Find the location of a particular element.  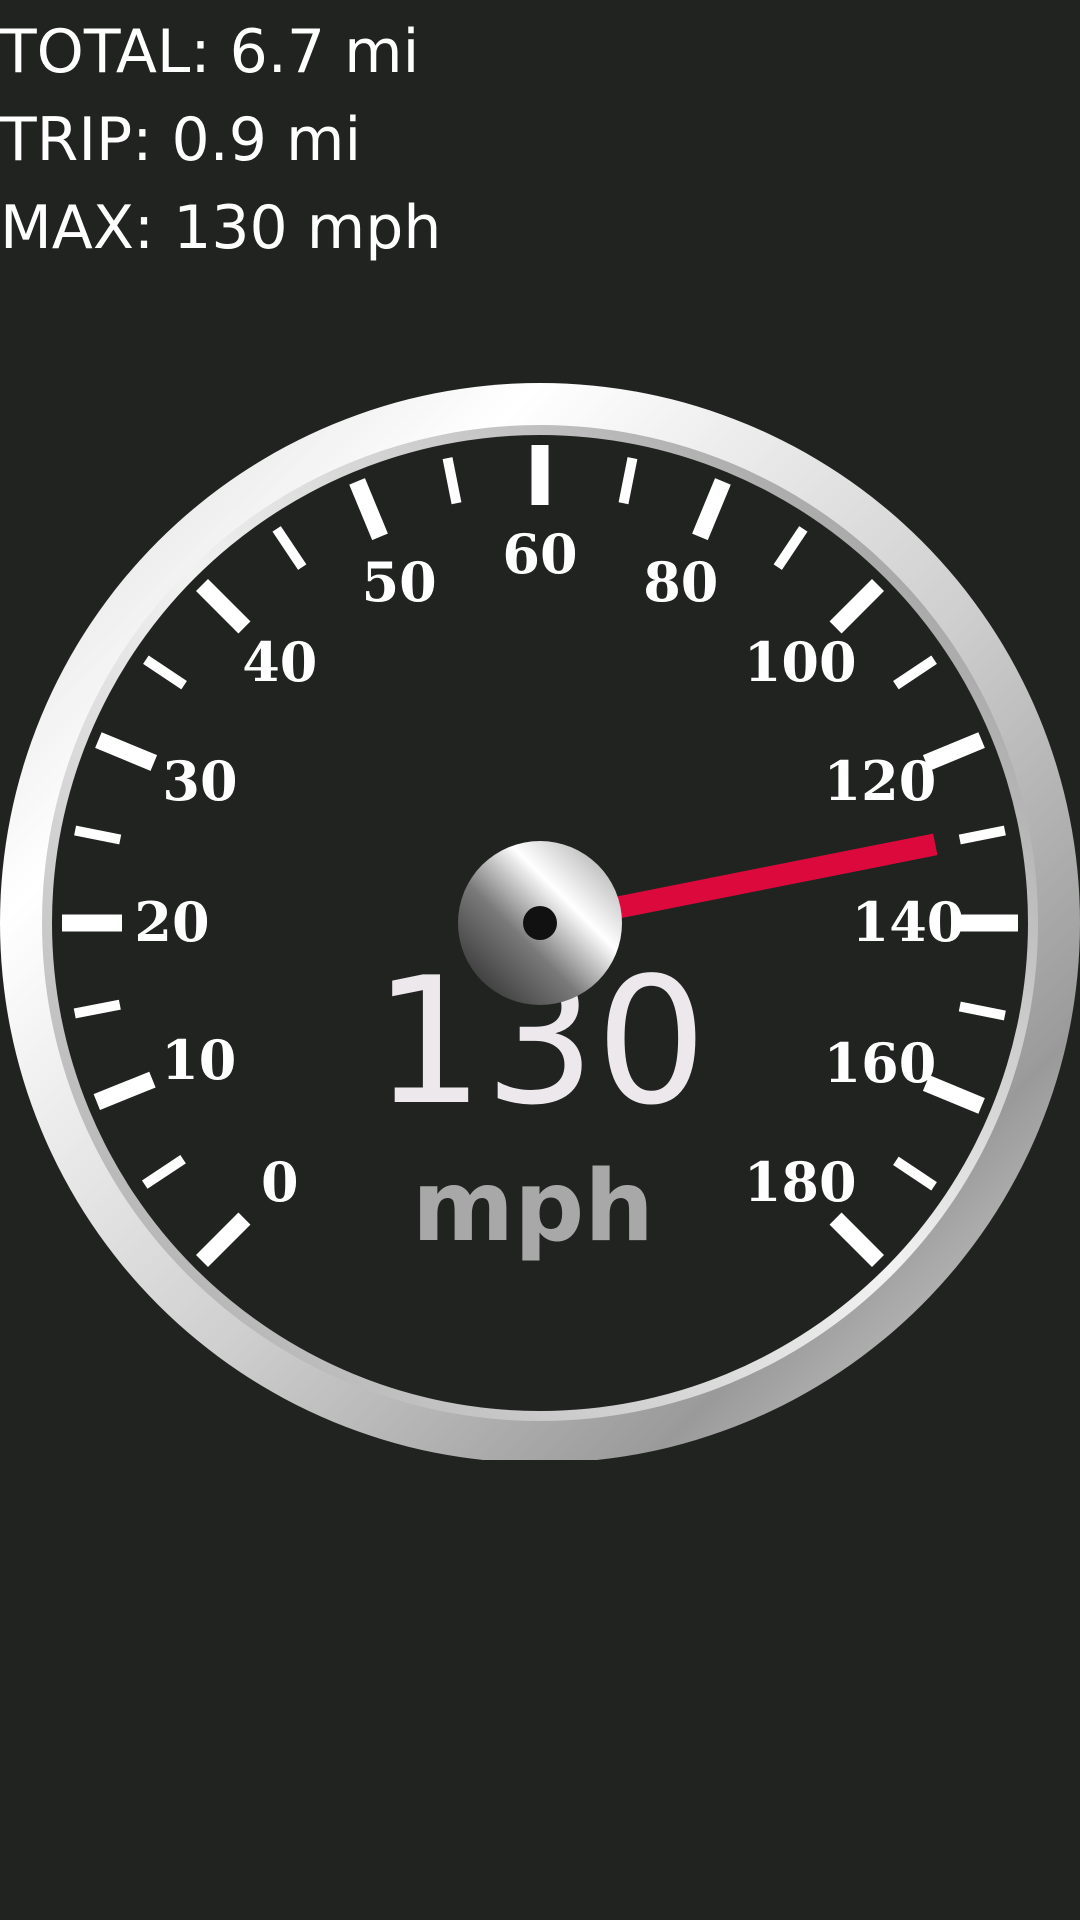

tick-label-120: 120 is located at coordinates (880, 781).